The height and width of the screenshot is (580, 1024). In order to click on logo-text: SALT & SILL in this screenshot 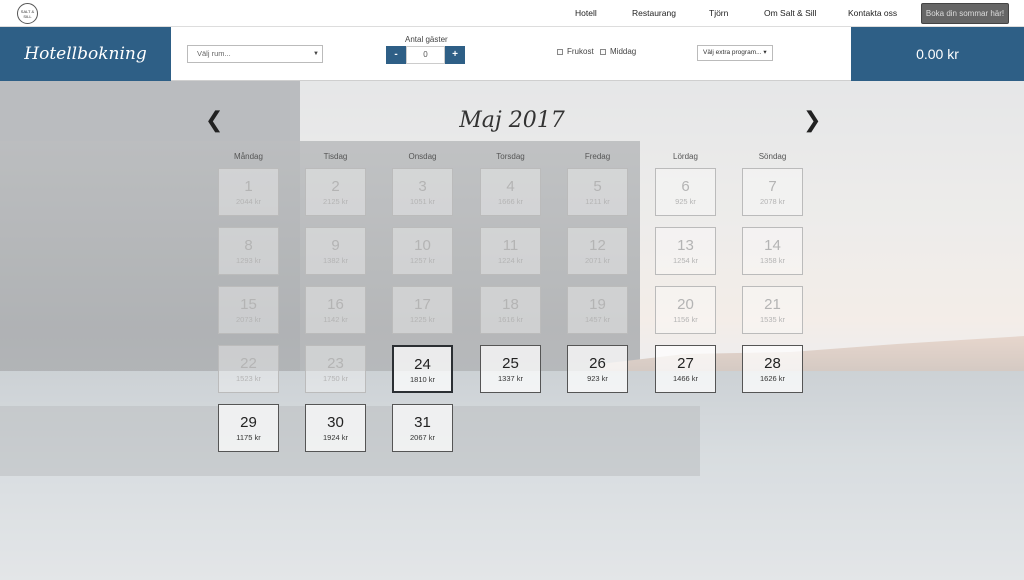, I will do `click(27, 14)`.